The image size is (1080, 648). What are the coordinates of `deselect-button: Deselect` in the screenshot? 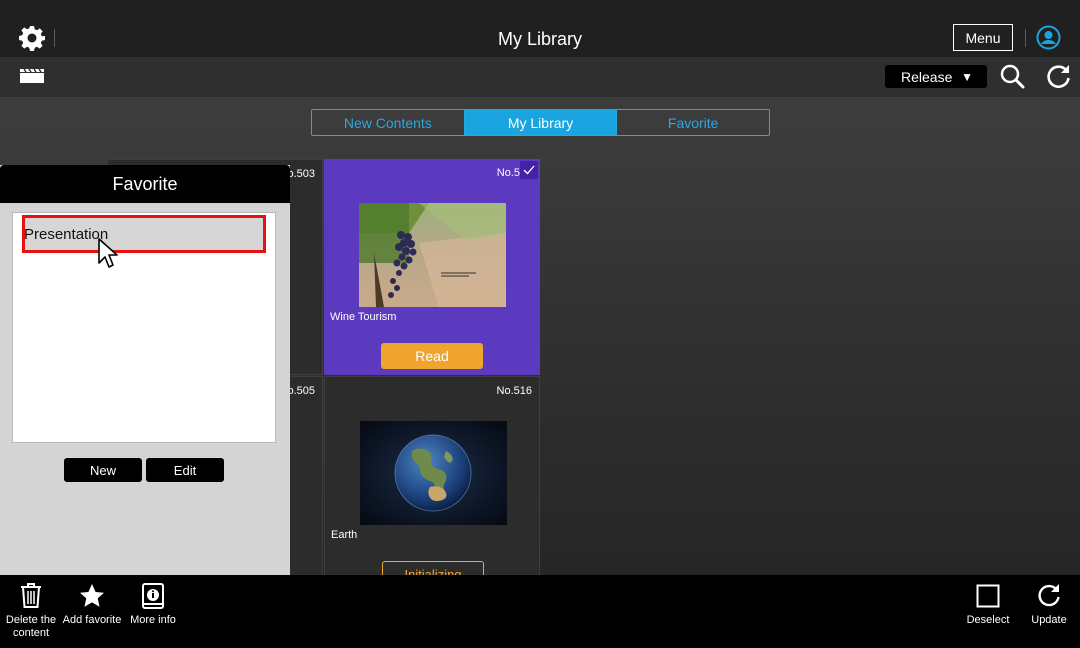 It's located at (988, 605).